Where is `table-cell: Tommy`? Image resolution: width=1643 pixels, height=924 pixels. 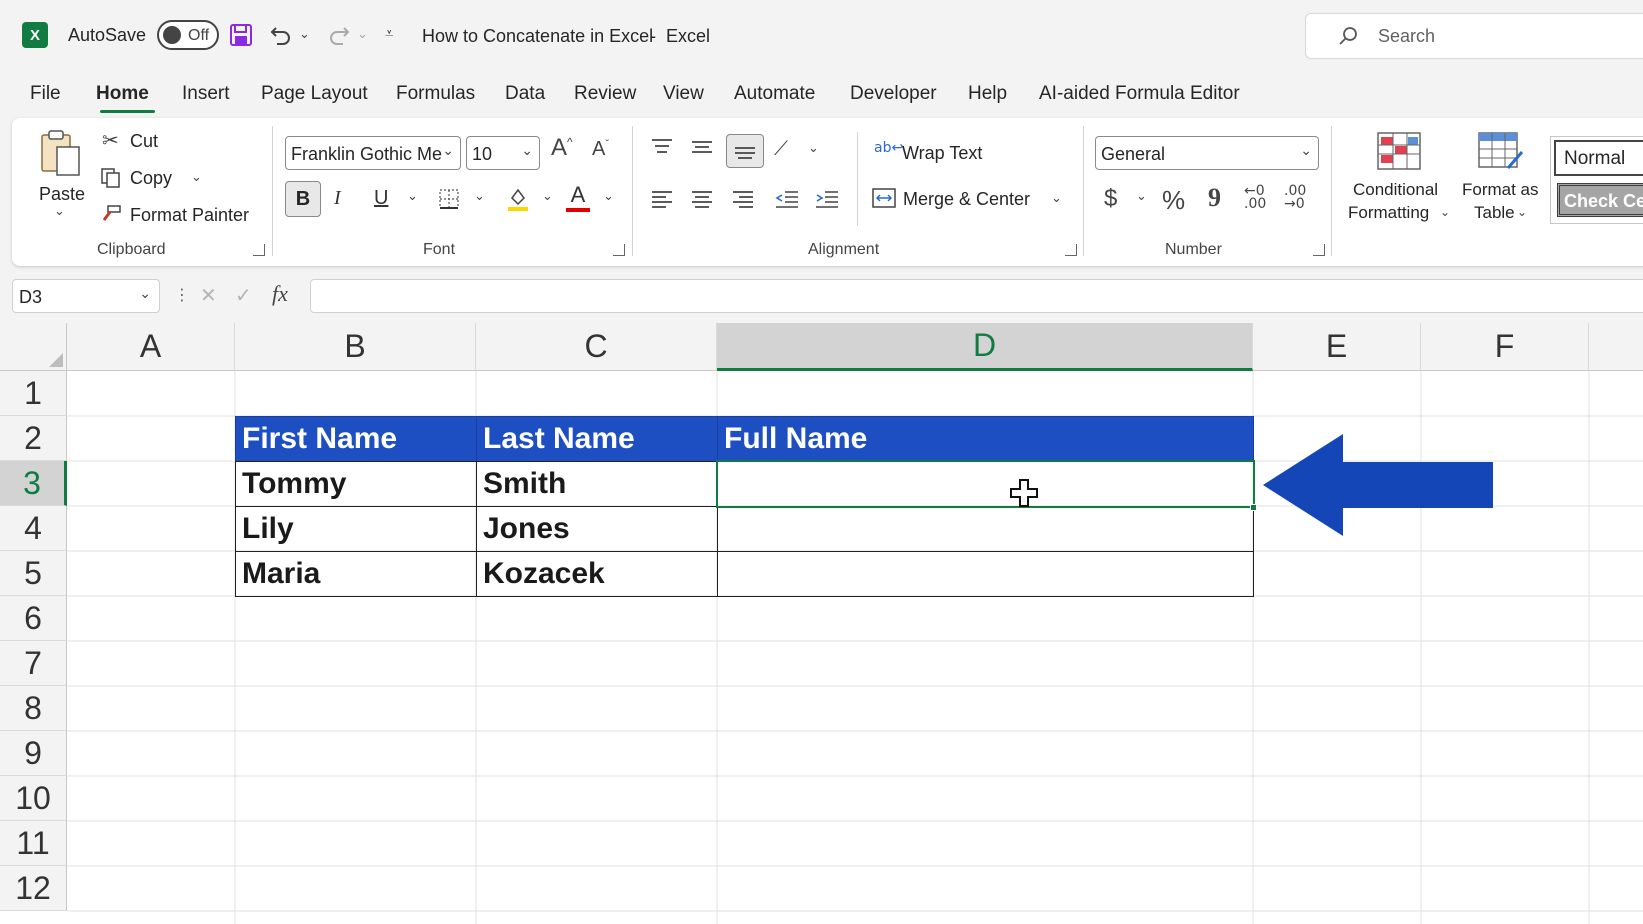 table-cell: Tommy is located at coordinates (356, 484).